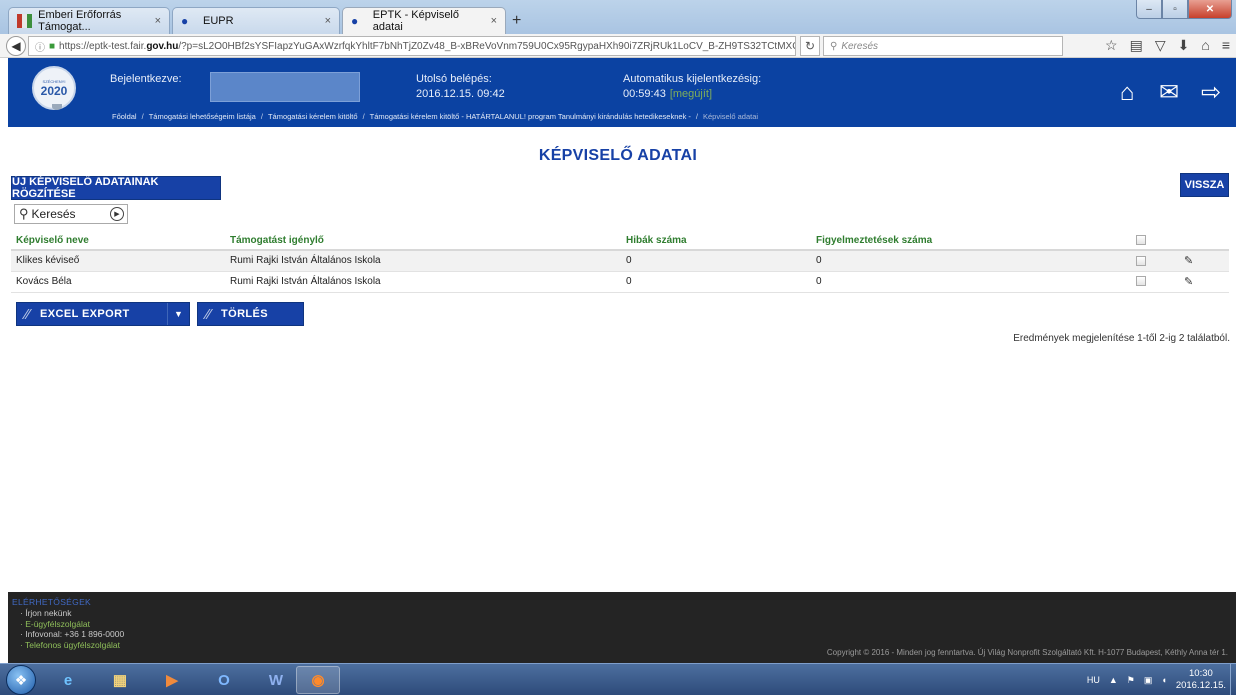 Image resolution: width=1236 pixels, height=695 pixels. I want to click on col-representative-name: Képviselő neve, so click(118, 241).